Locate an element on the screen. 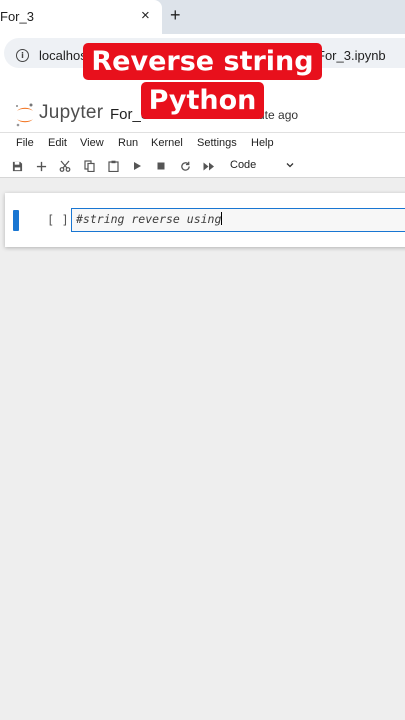 Image resolution: width=405 pixels, height=720 pixels. active-cell-indicator is located at coordinates (16, 220).